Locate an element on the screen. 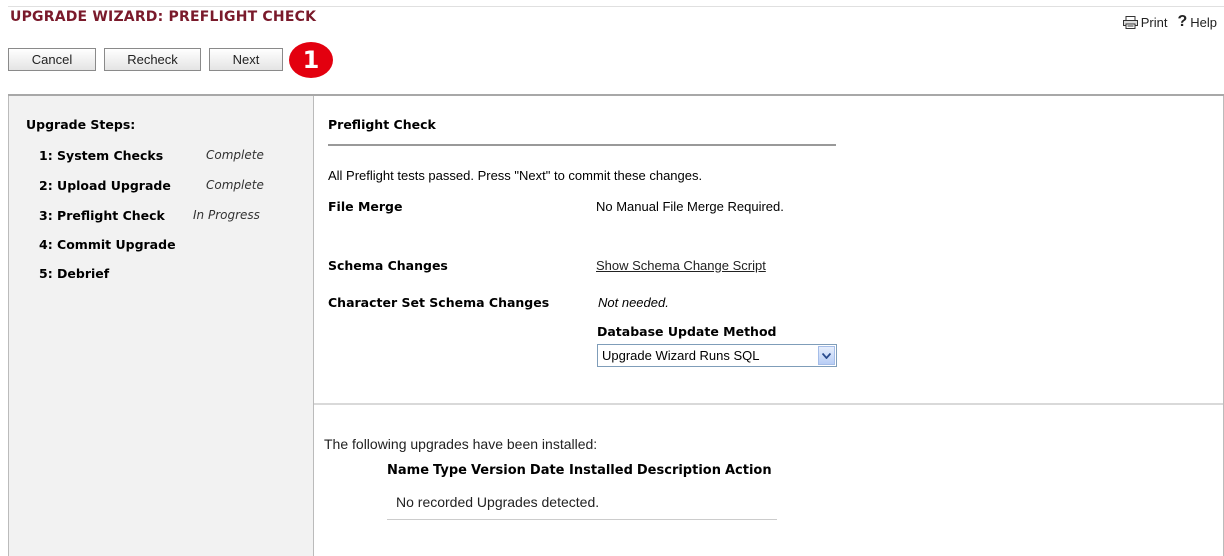  column-header: Action is located at coordinates (748, 470).